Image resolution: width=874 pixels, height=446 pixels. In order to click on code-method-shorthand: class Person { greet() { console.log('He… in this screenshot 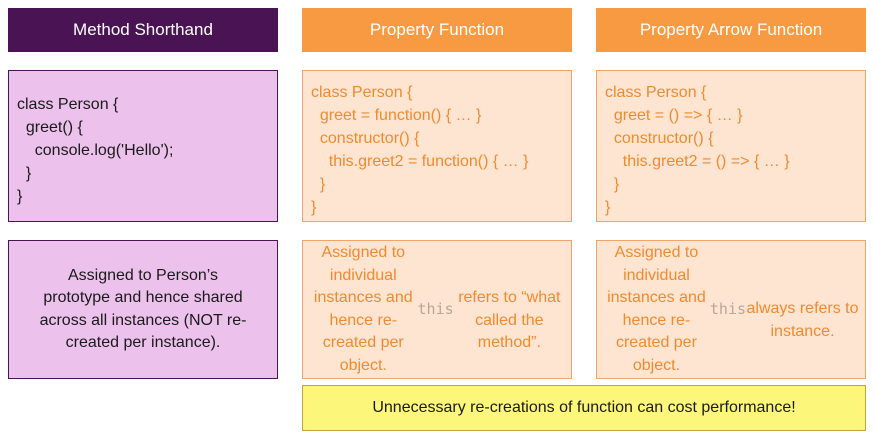, I will do `click(143, 146)`.